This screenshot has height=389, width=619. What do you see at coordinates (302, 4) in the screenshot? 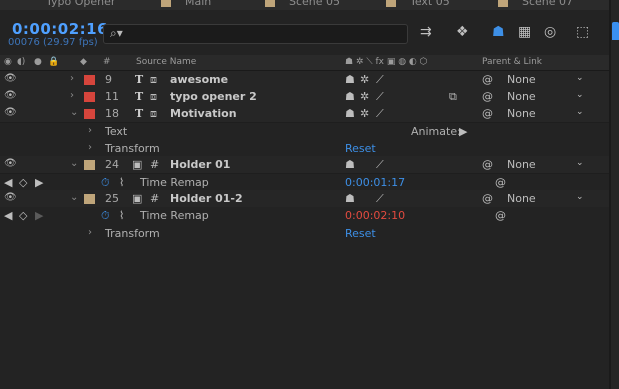
I see `tab-scene-05: Scene 05` at bounding box center [302, 4].